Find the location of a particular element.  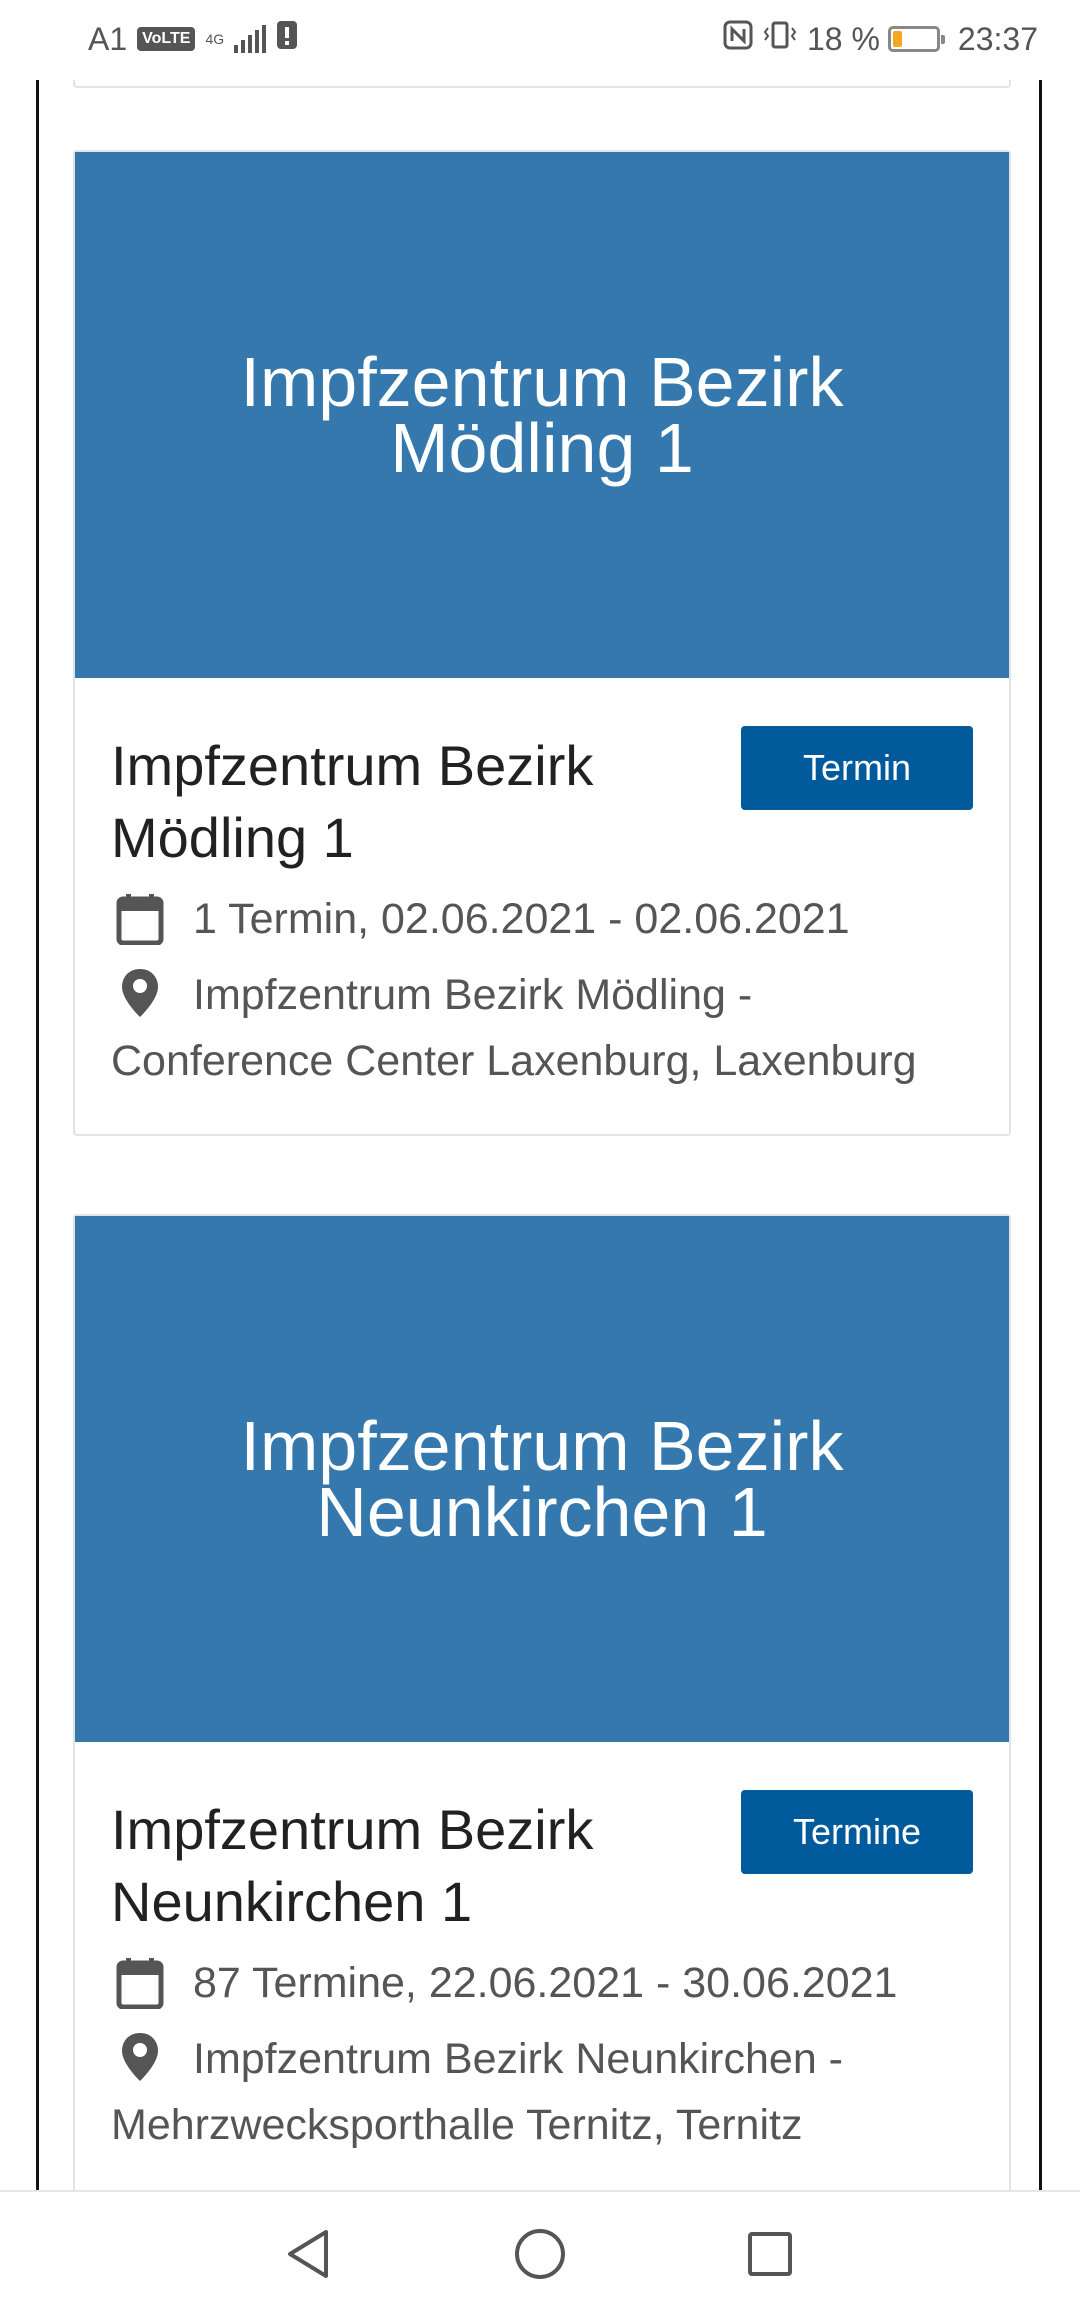

status-bar: A1 VoLTE 4G 18 % 23:37 is located at coordinates (540, 40).